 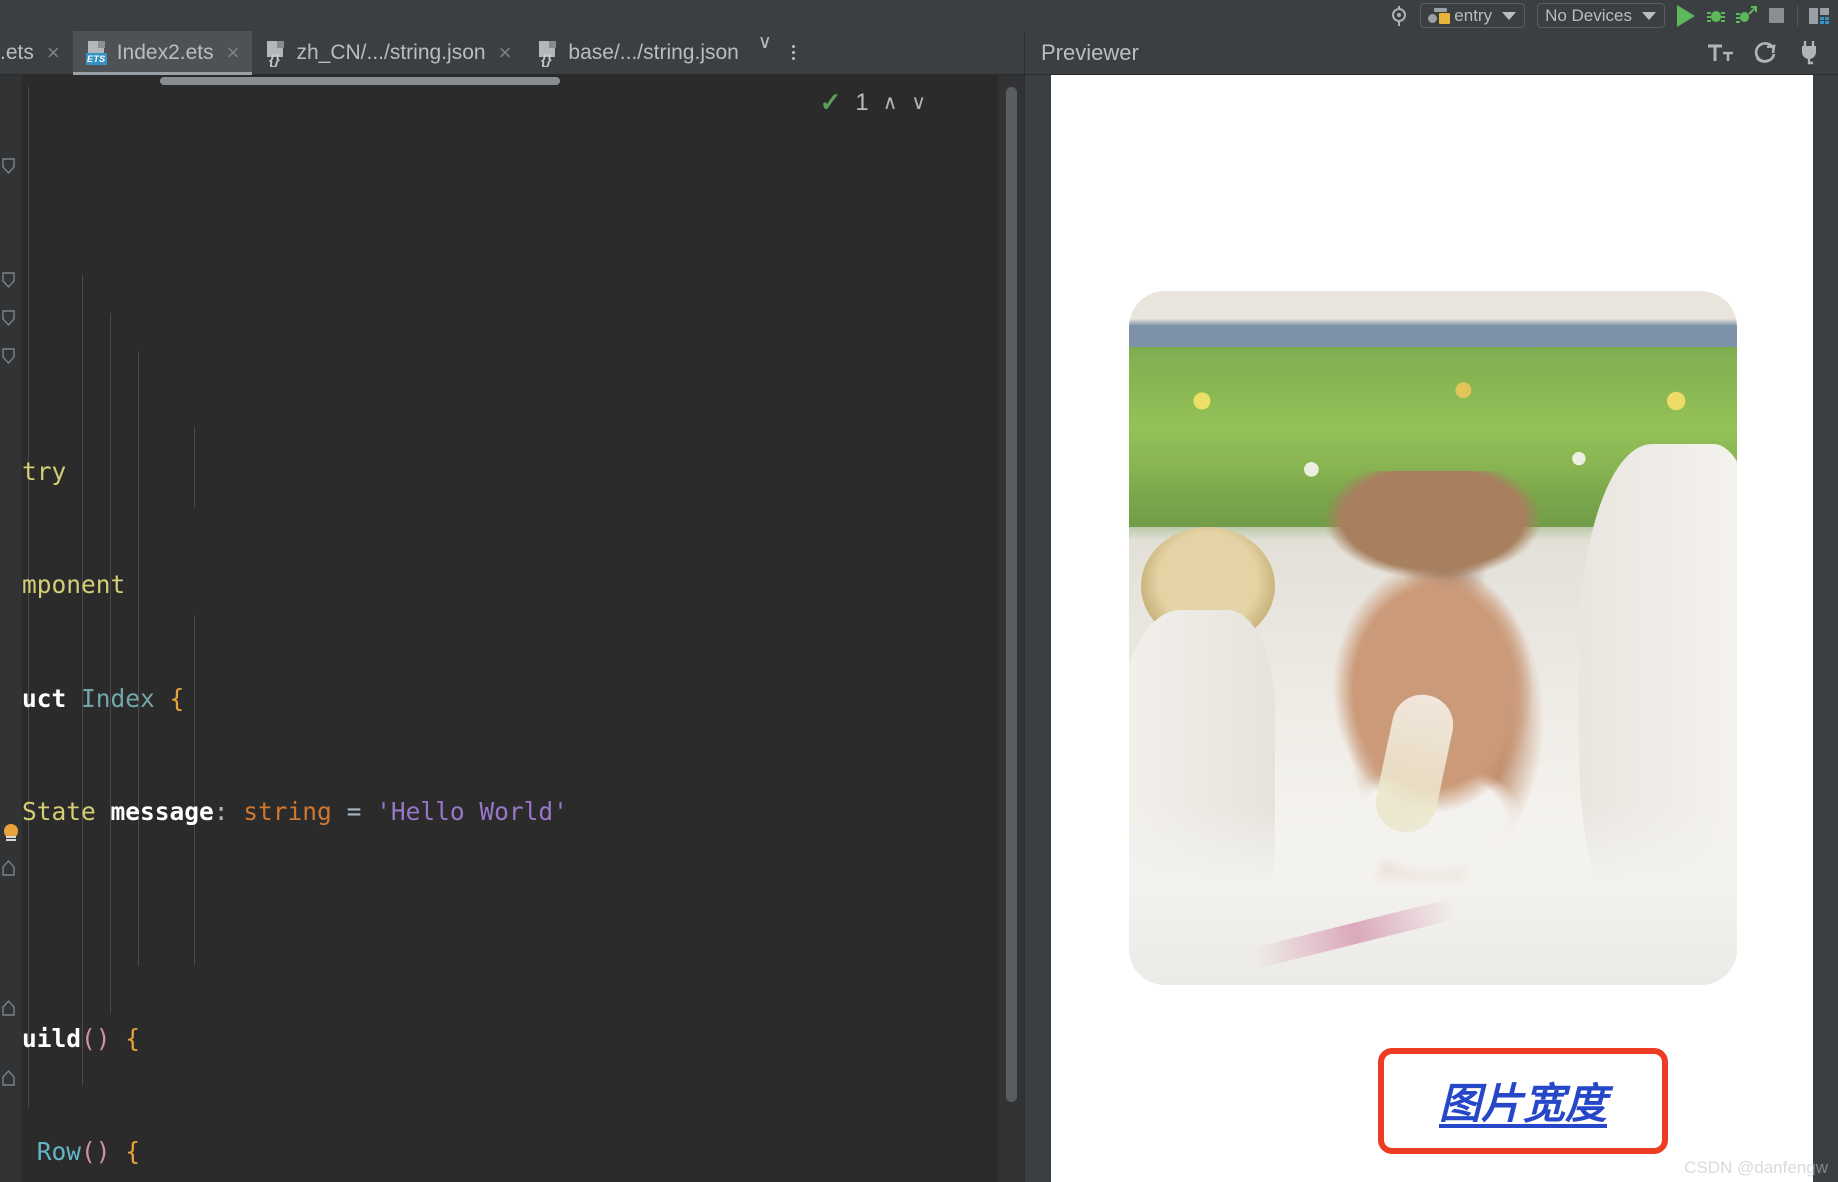 I want to click on tab-base-string-json: {} base/.../string.json, so click(x=637, y=53).